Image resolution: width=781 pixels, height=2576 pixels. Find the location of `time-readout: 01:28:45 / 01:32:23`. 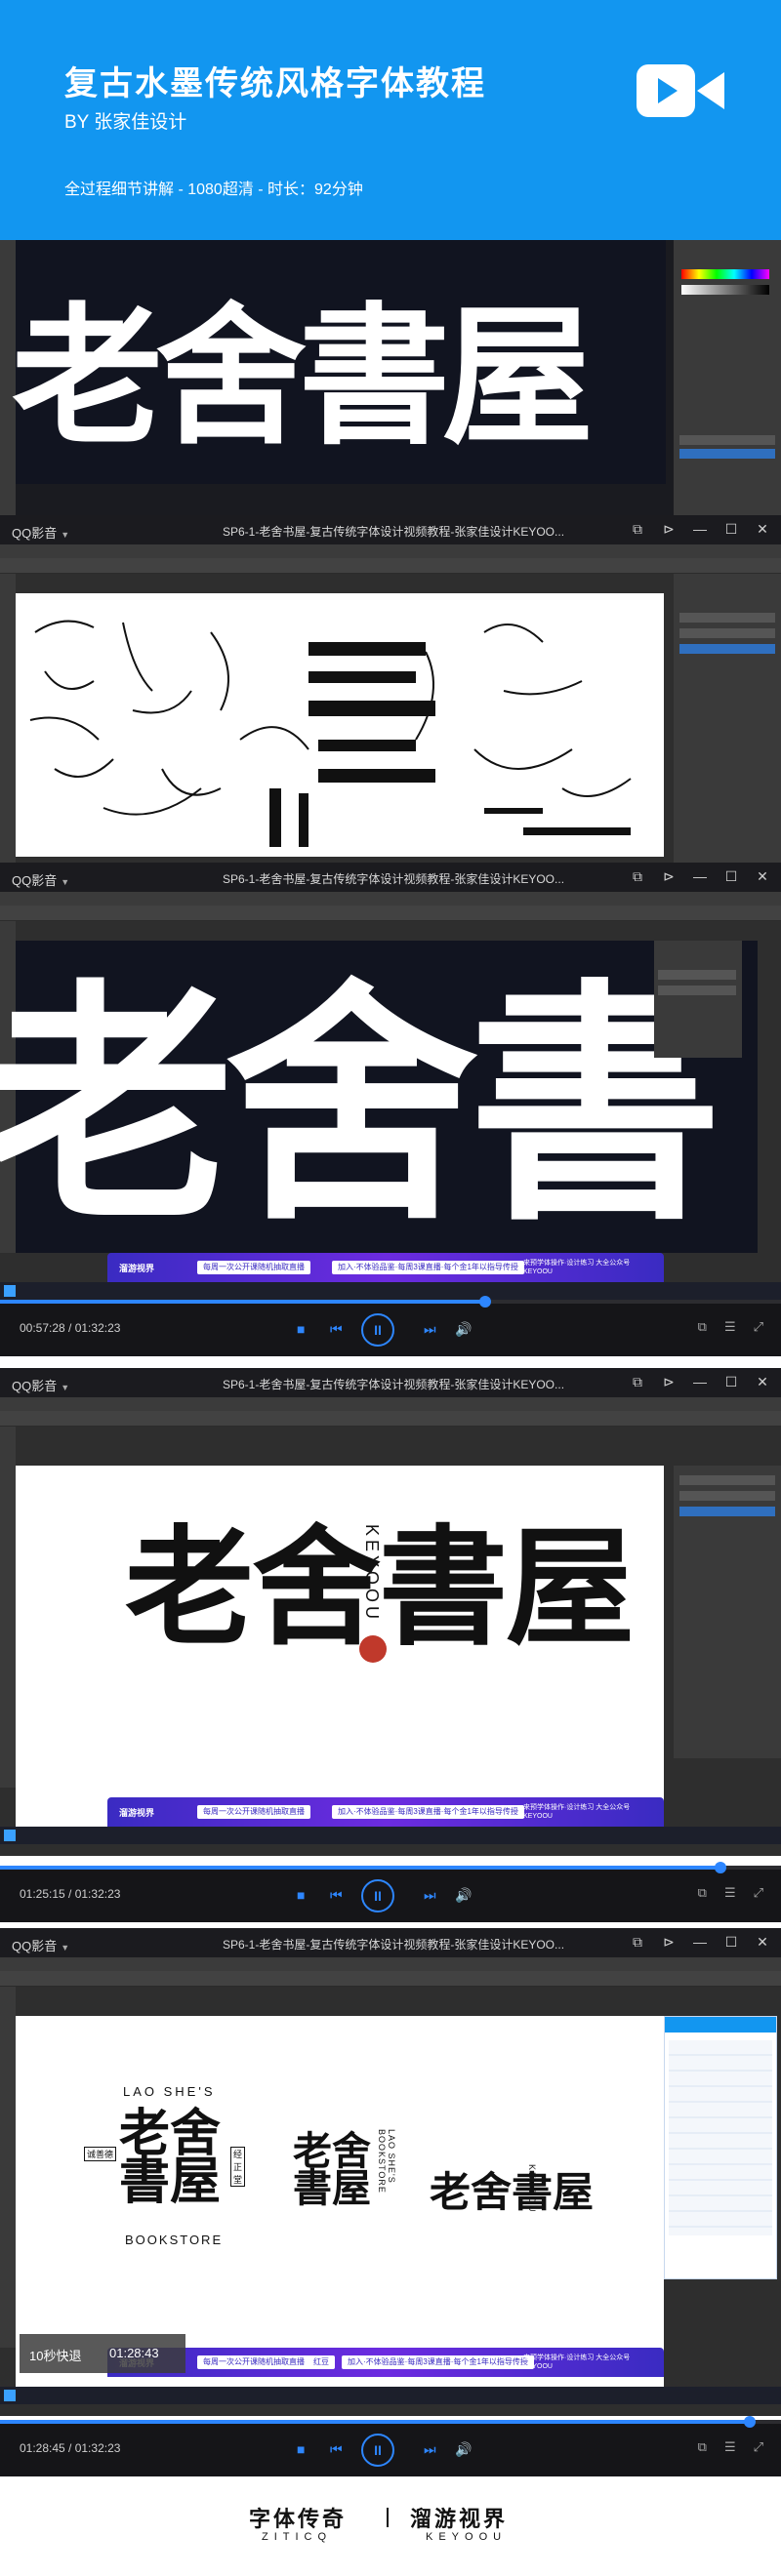

time-readout: 01:28:45 / 01:32:23 is located at coordinates (70, 2448).